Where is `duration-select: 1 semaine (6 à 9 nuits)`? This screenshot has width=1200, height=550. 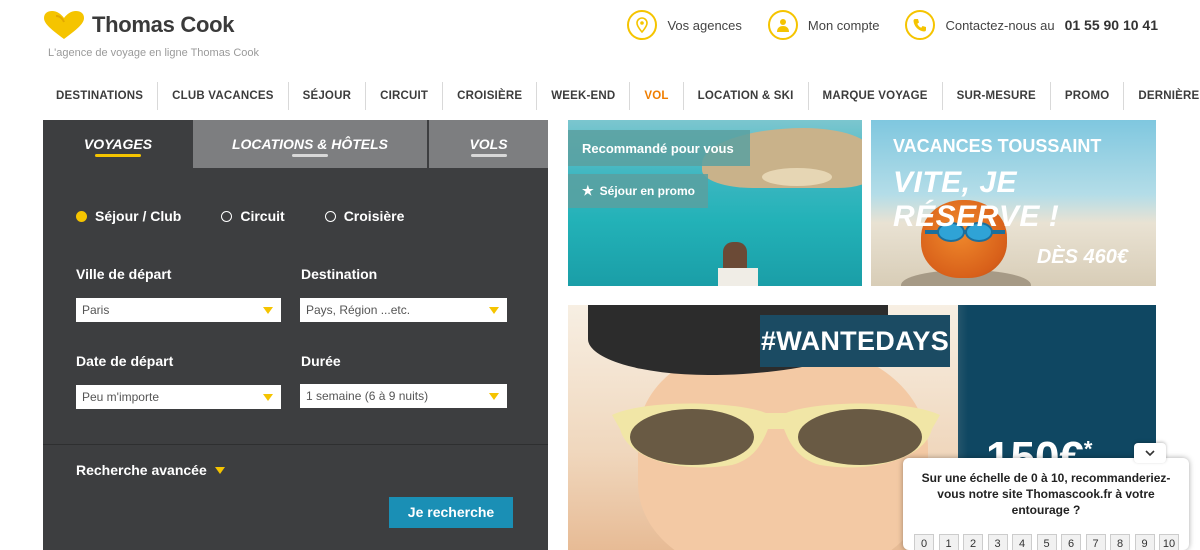 duration-select: 1 semaine (6 à 9 nuits) is located at coordinates (403, 396).